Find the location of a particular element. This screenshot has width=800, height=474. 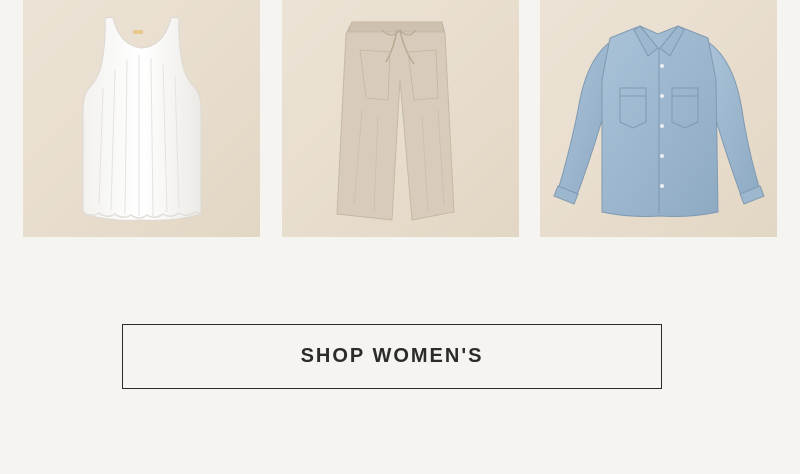

product-tile-tank is located at coordinates (141, 118).